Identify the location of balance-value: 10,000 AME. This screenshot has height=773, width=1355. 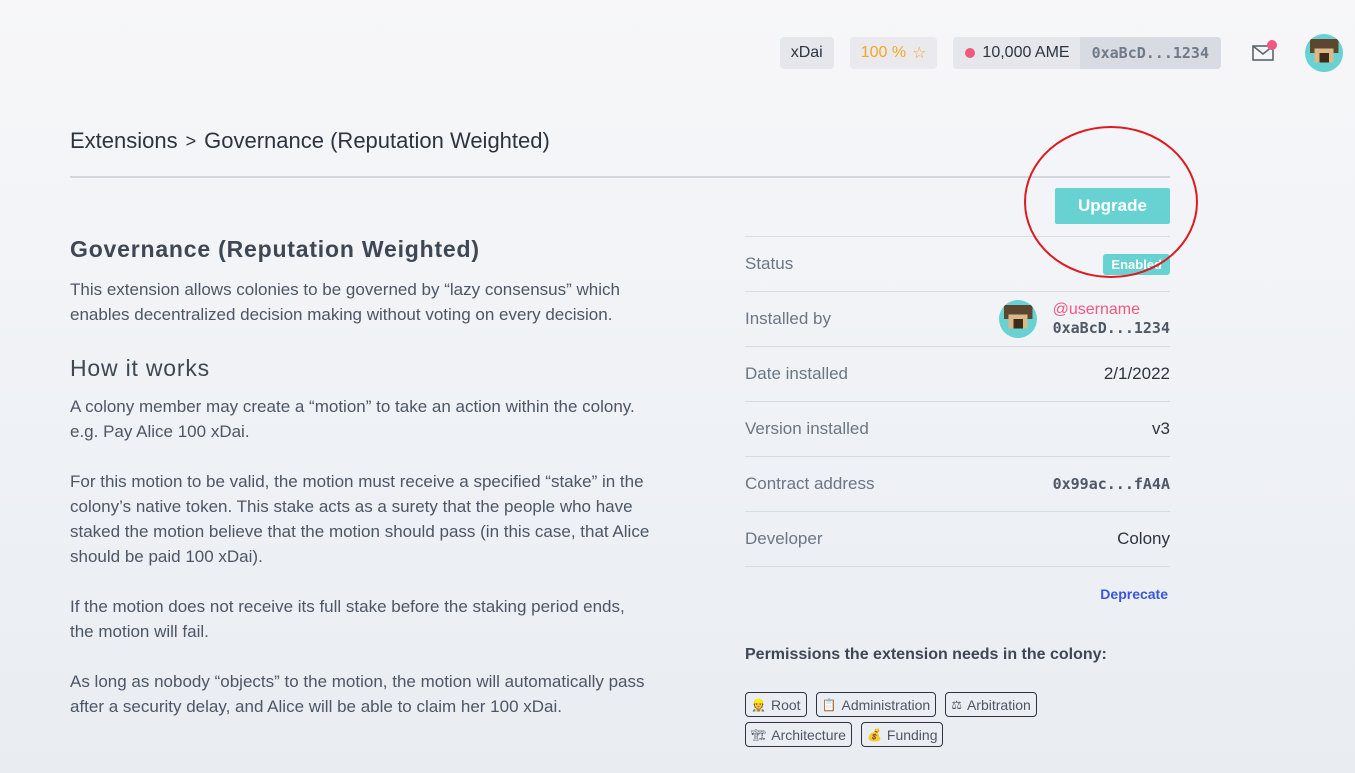
(1026, 52).